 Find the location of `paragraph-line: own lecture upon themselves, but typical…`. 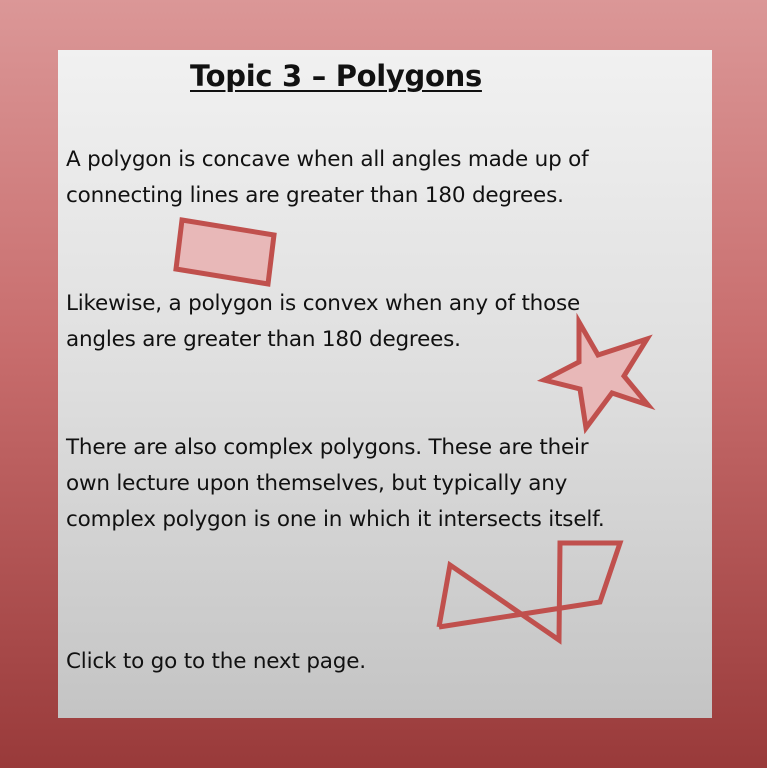

paragraph-line: own lecture upon themselves, but typical… is located at coordinates (317, 483).